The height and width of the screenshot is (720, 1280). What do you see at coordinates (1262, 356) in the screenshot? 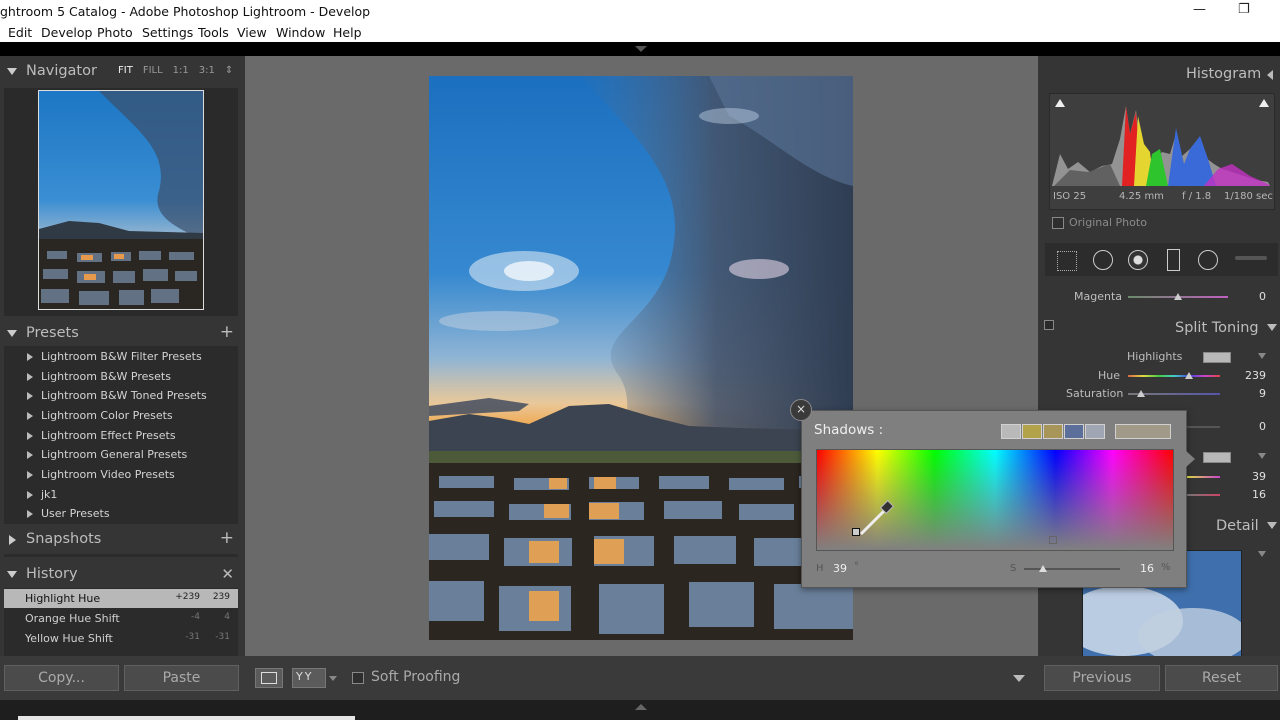
I see `highlights-dropdown-icon` at bounding box center [1262, 356].